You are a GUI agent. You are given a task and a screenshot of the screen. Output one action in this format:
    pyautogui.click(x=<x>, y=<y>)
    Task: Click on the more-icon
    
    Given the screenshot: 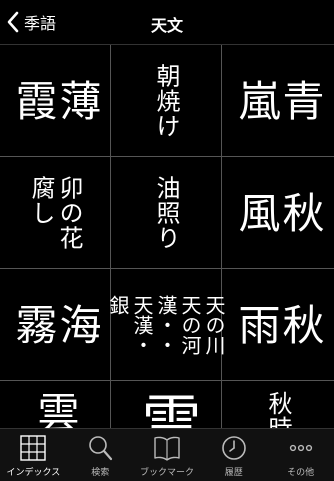 What is the action you would take?
    pyautogui.click(x=300, y=448)
    